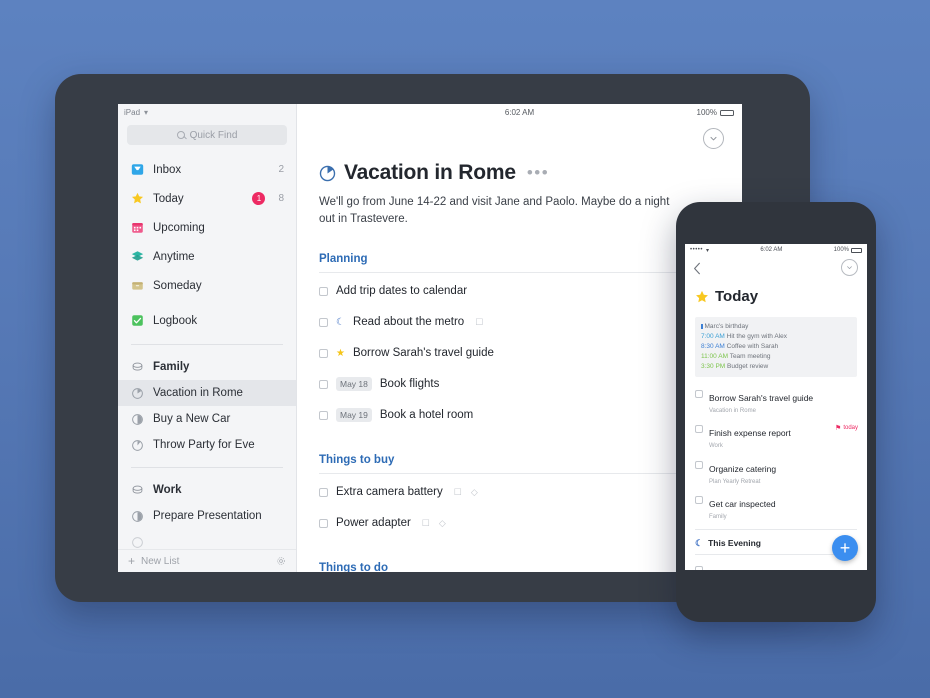 The height and width of the screenshot is (698, 930). Describe the element at coordinates (743, 567) in the screenshot. I see `list-item-text: Book a hotel room Vacation in Rome` at that location.